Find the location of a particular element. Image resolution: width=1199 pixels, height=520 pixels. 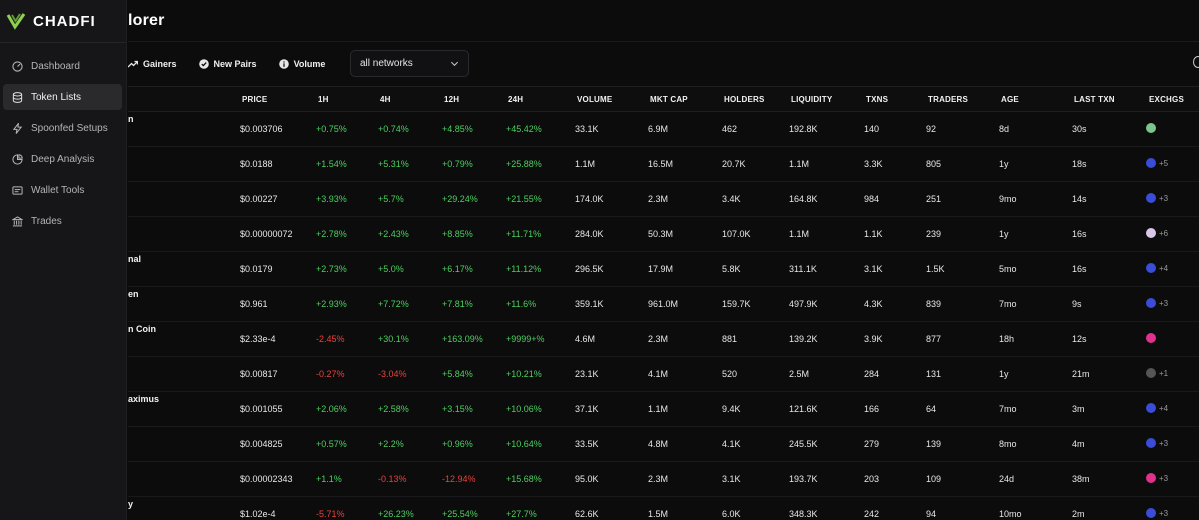

cell-liquidity: 2.5M is located at coordinates (799, 374).